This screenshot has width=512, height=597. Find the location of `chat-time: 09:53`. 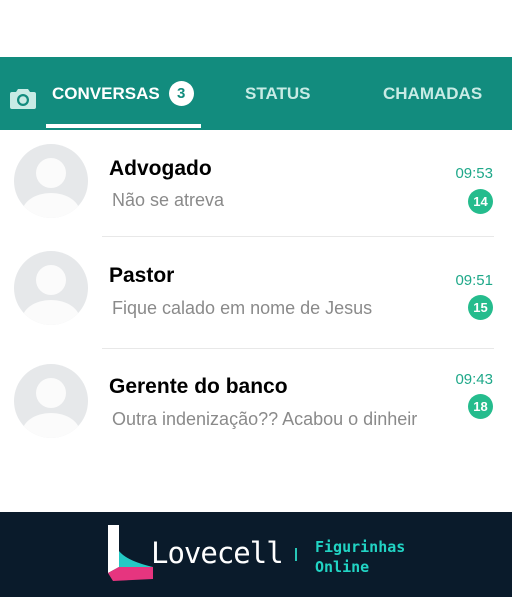

chat-time: 09:53 is located at coordinates (474, 173).